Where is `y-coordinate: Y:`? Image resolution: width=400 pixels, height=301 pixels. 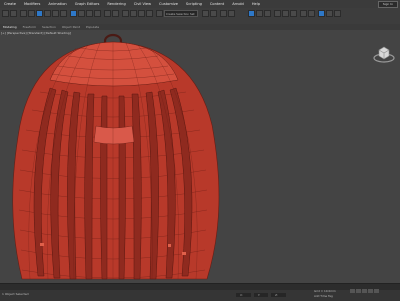
y-coordinate: Y: is located at coordinates (261, 295).